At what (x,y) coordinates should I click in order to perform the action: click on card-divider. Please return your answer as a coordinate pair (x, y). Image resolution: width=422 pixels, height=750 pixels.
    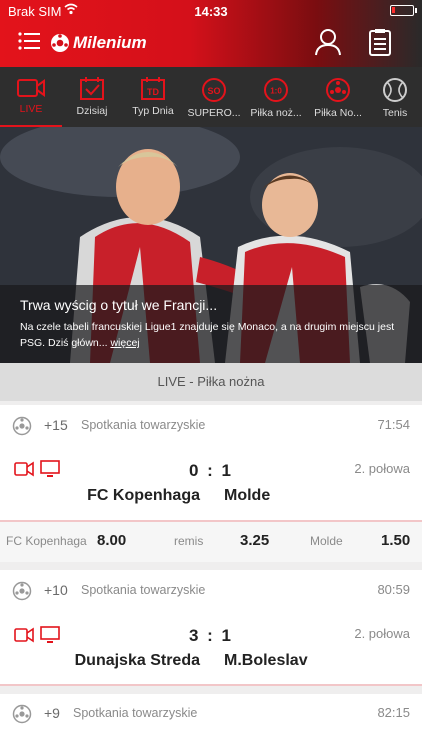
    Looking at the image, I should click on (211, 685).